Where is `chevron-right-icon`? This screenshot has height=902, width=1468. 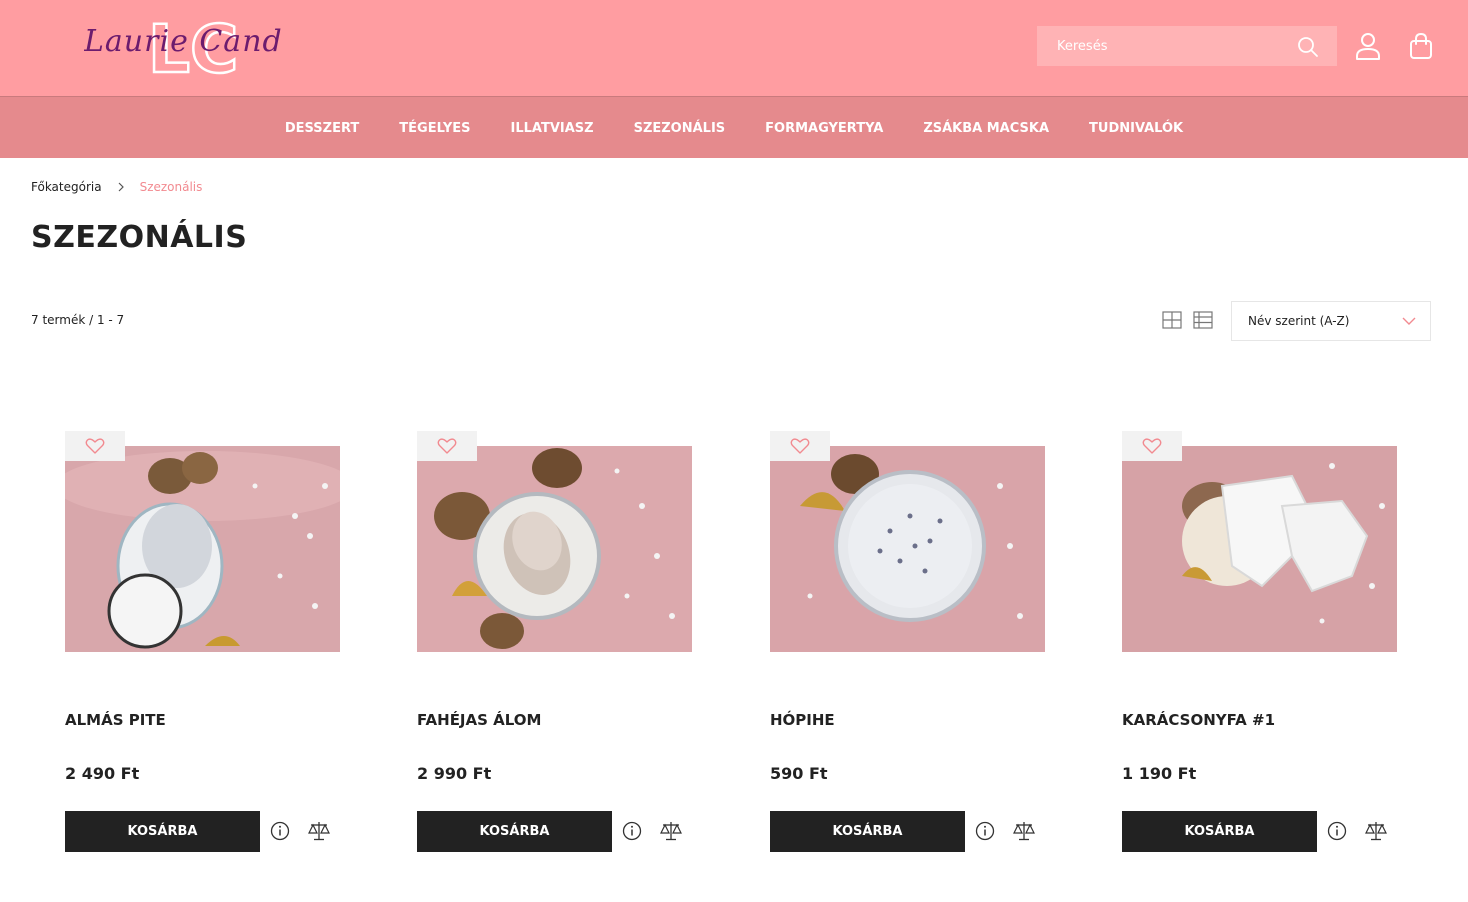 chevron-right-icon is located at coordinates (121, 187).